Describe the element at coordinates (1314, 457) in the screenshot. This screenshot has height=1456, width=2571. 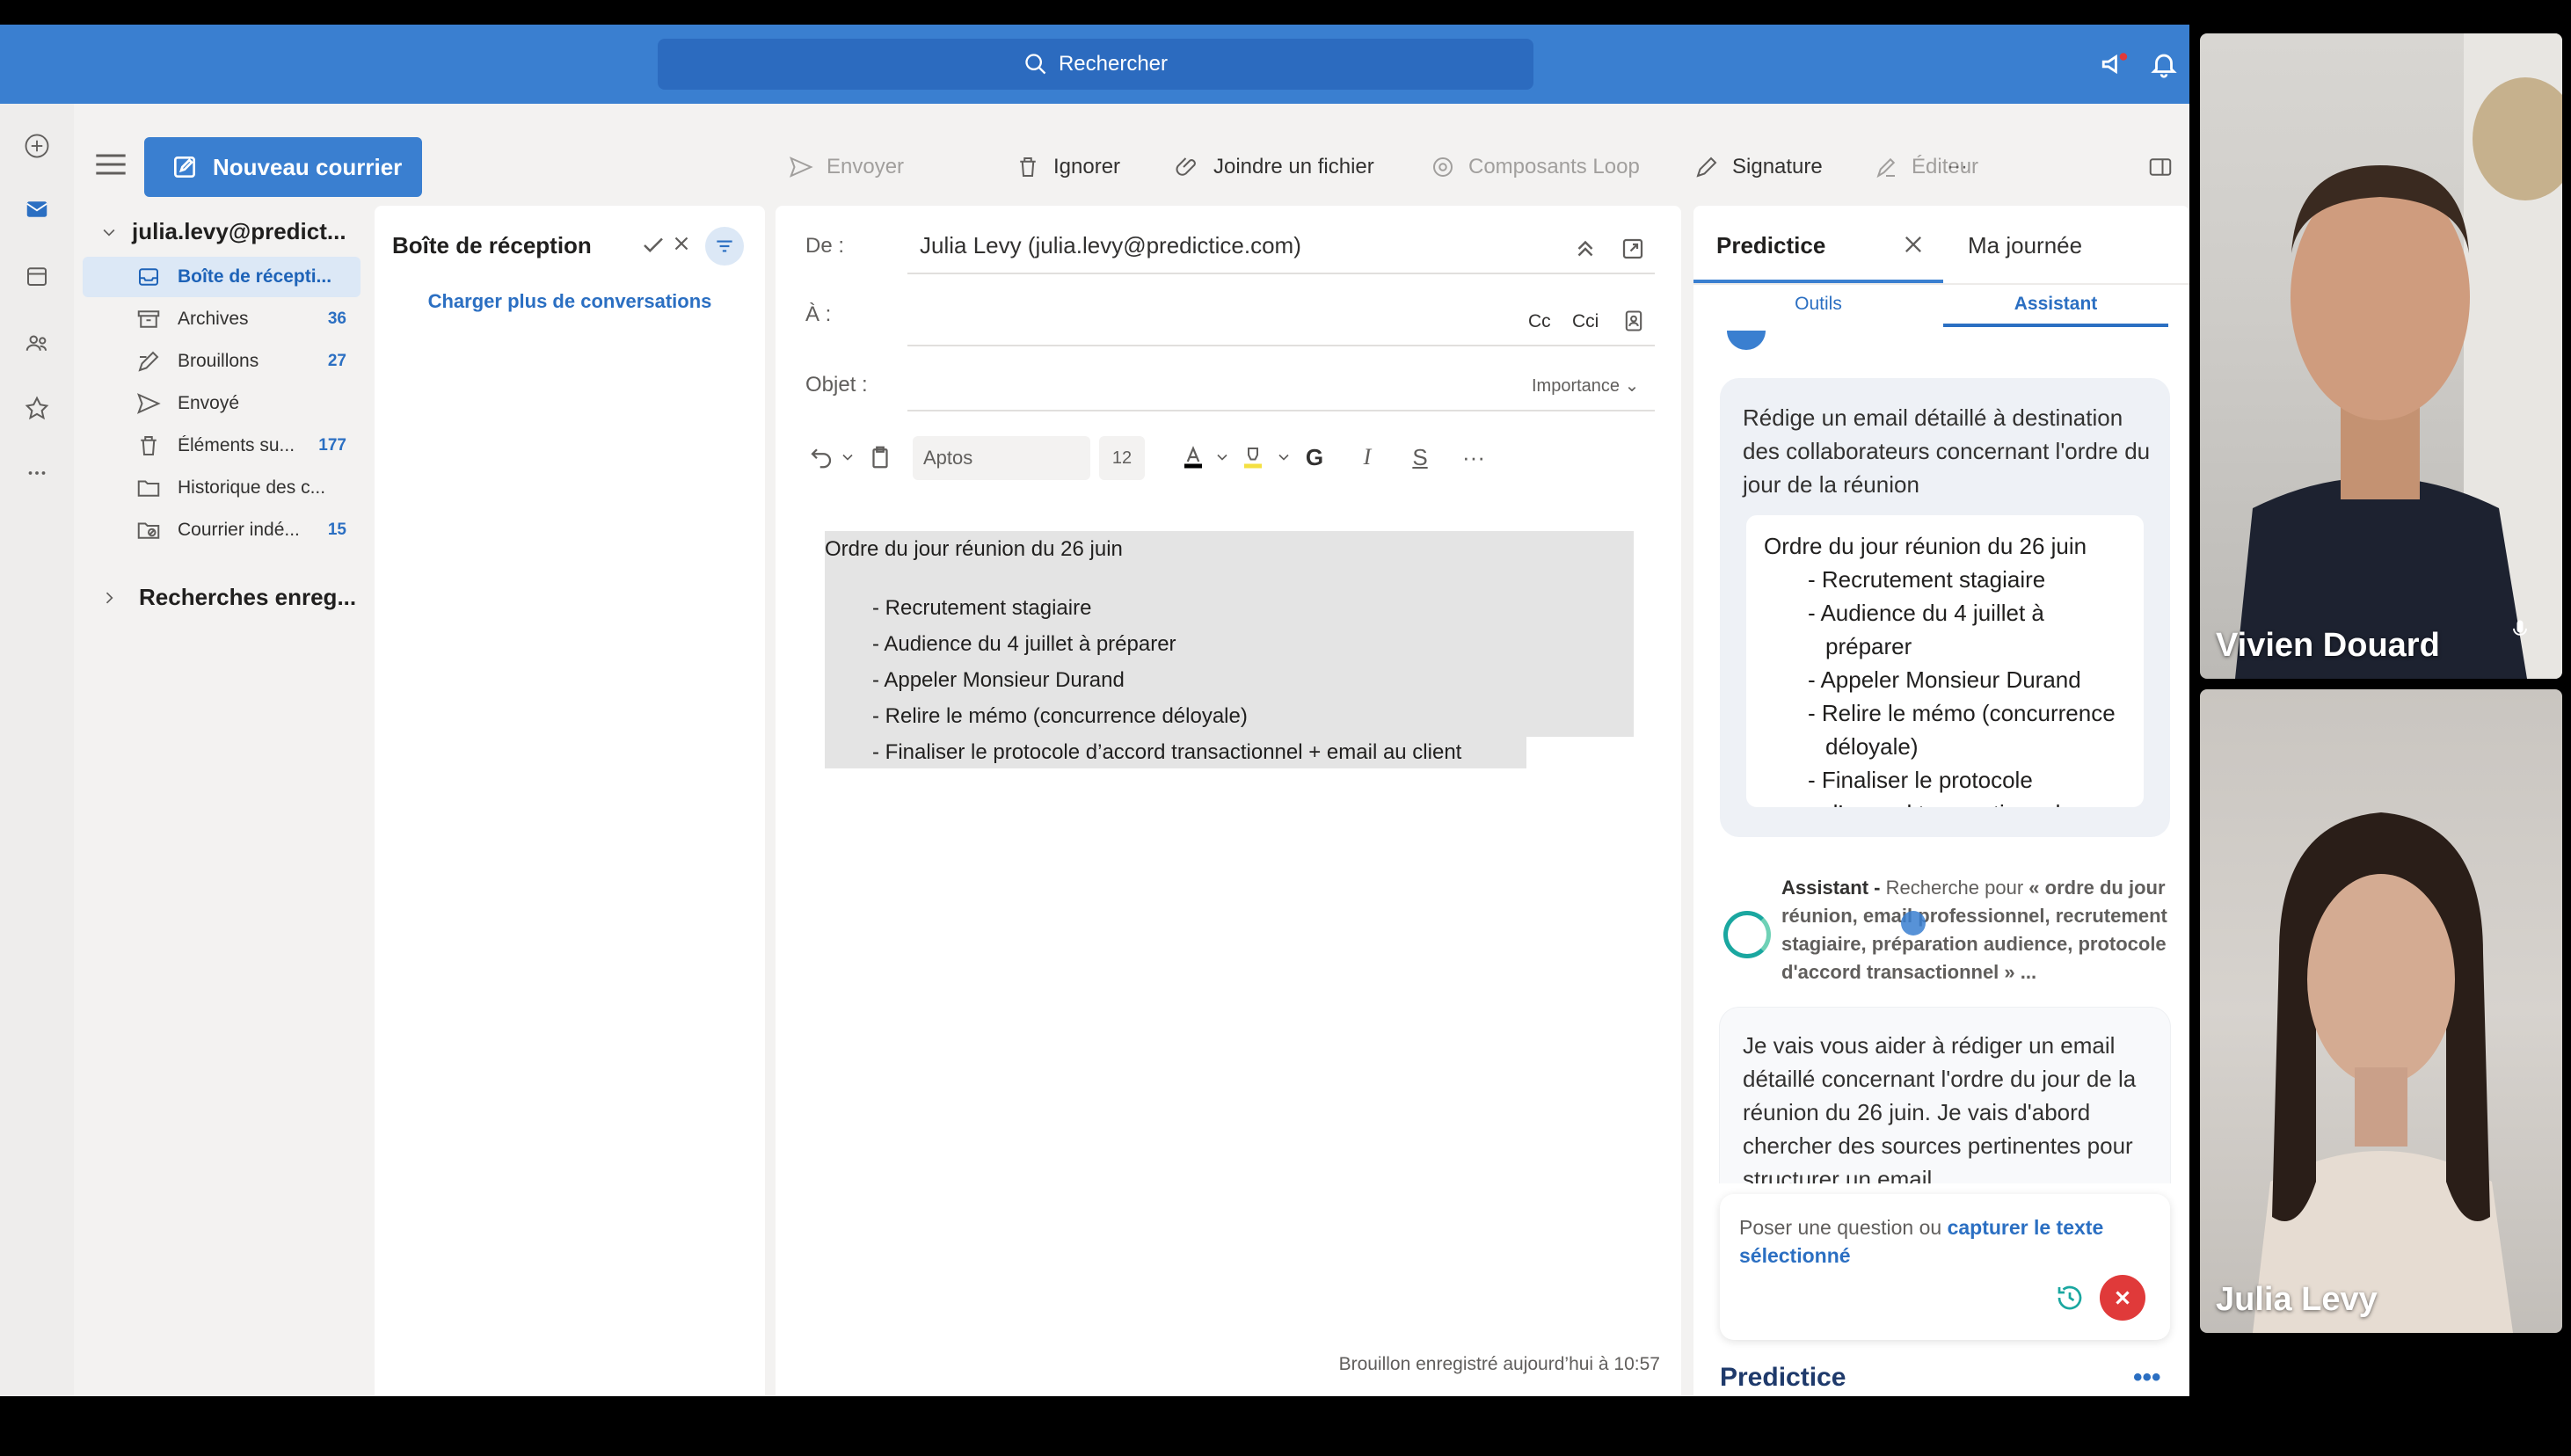
I see `bold-button: G` at that location.